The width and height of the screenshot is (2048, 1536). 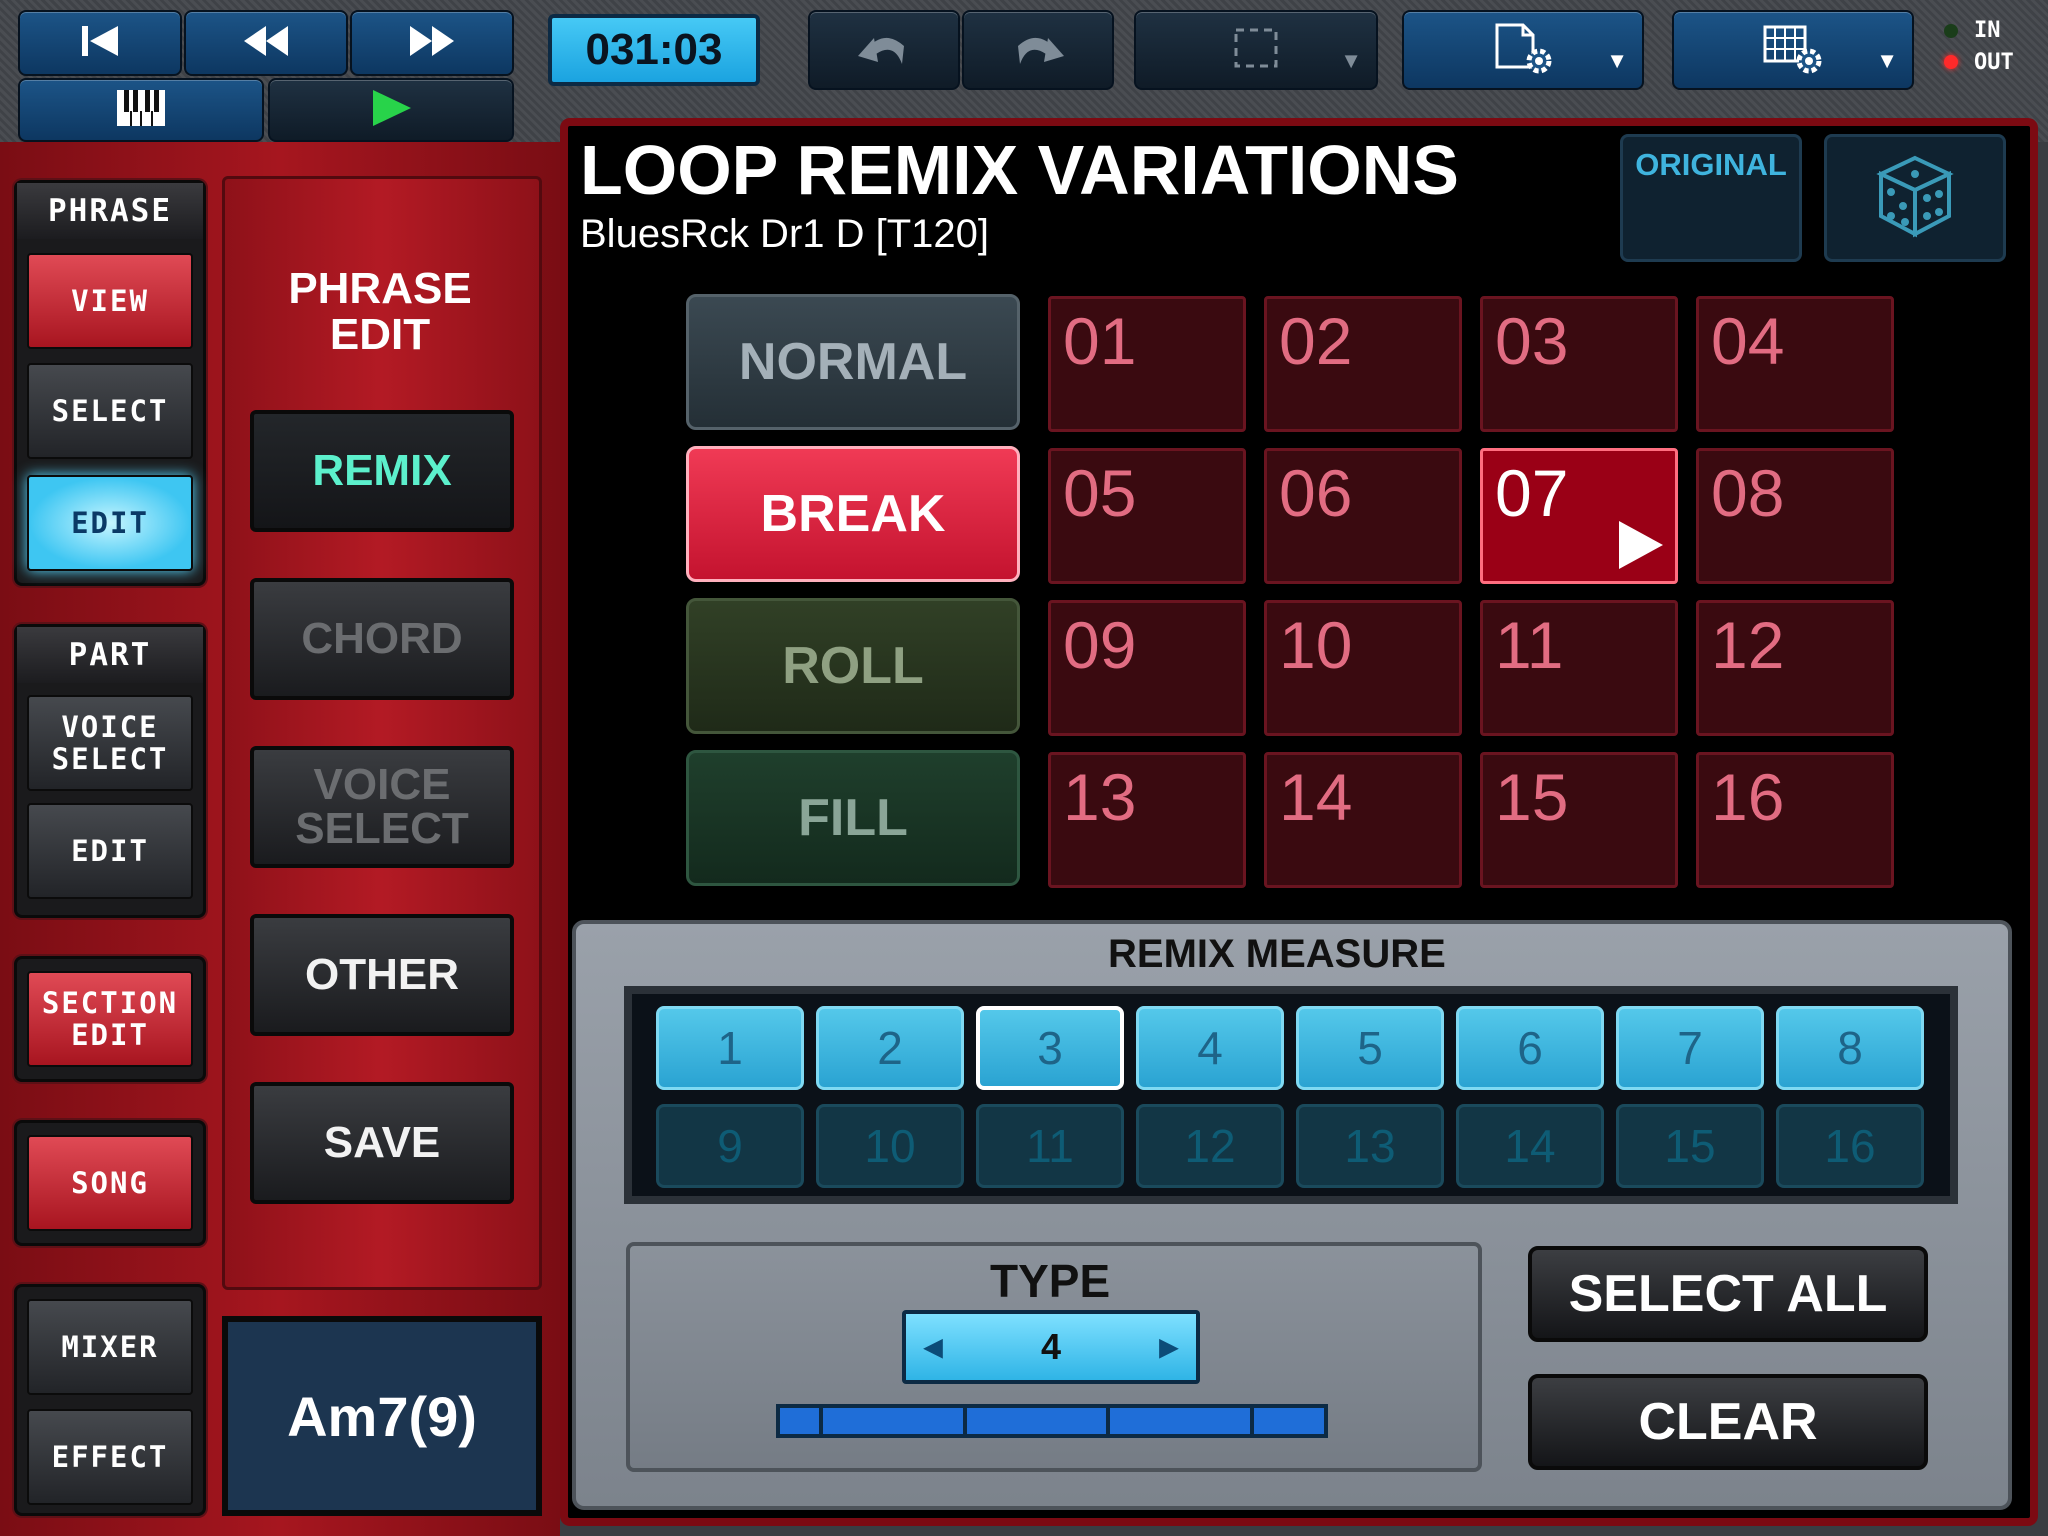 What do you see at coordinates (1100, 341) in the screenshot?
I see `variation-number: 01` at bounding box center [1100, 341].